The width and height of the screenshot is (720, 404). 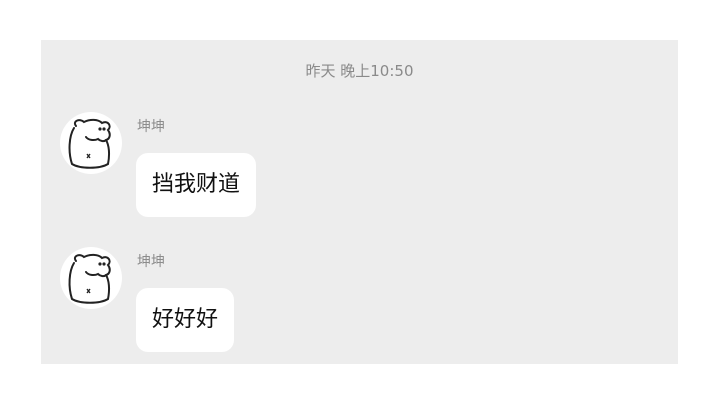 I want to click on message-bubble: 挡我财道, so click(x=196, y=185).